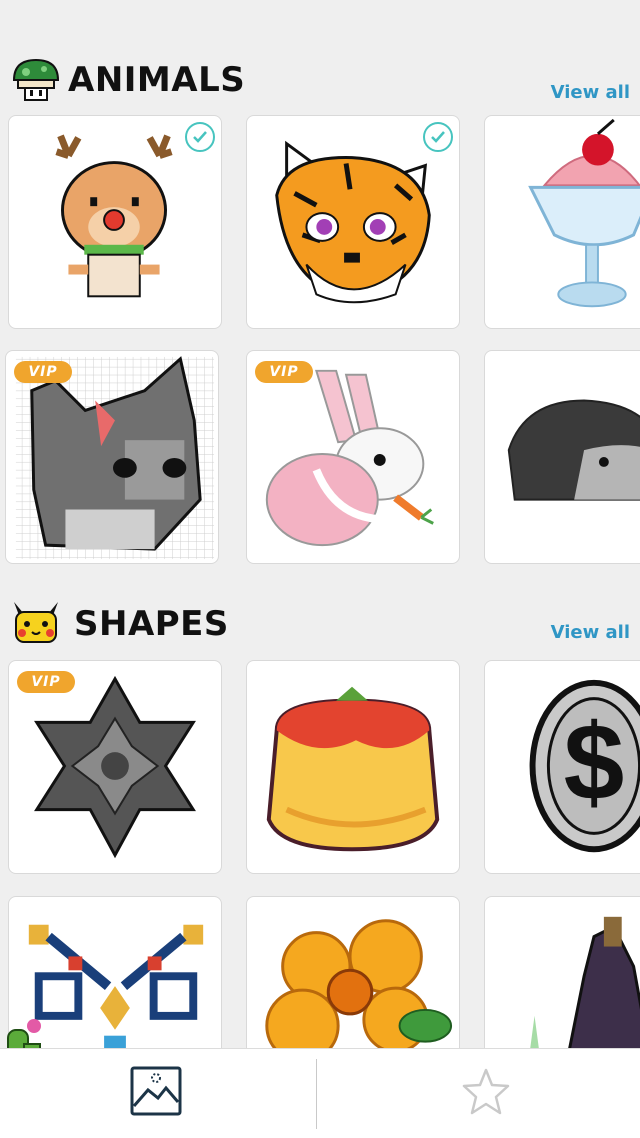 The height and width of the screenshot is (1138, 640). I want to click on view-all-shapes-link: View all, so click(590, 632).